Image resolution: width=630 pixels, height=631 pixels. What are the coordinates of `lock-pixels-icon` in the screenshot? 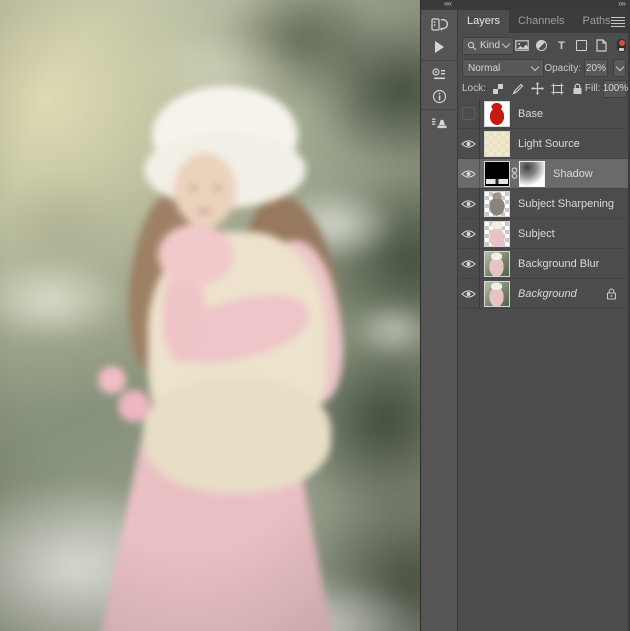 It's located at (518, 89).